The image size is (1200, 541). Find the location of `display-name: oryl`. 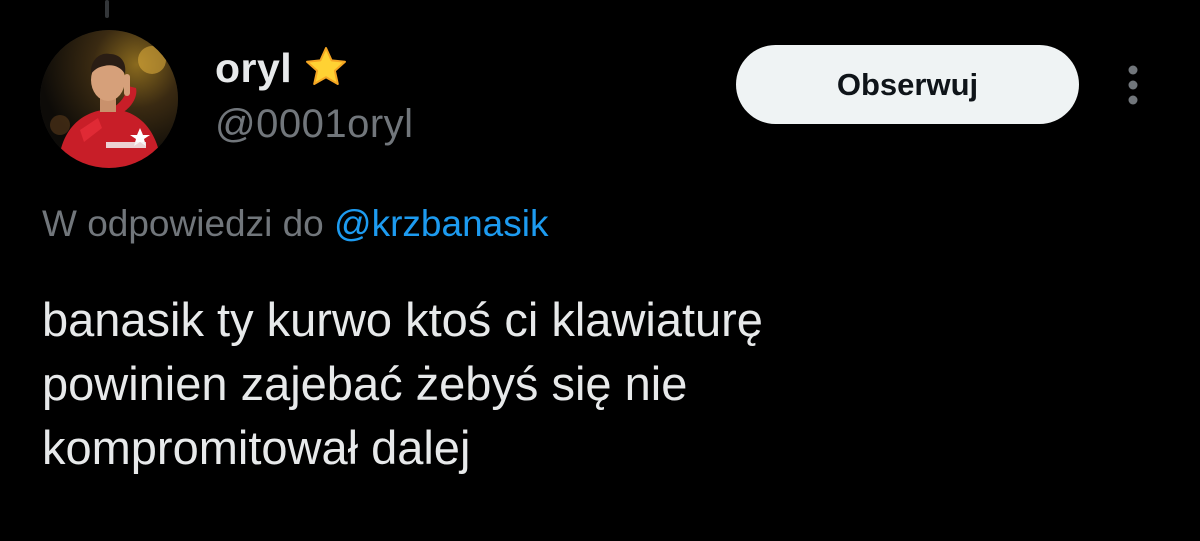

display-name: oryl is located at coordinates (253, 68).